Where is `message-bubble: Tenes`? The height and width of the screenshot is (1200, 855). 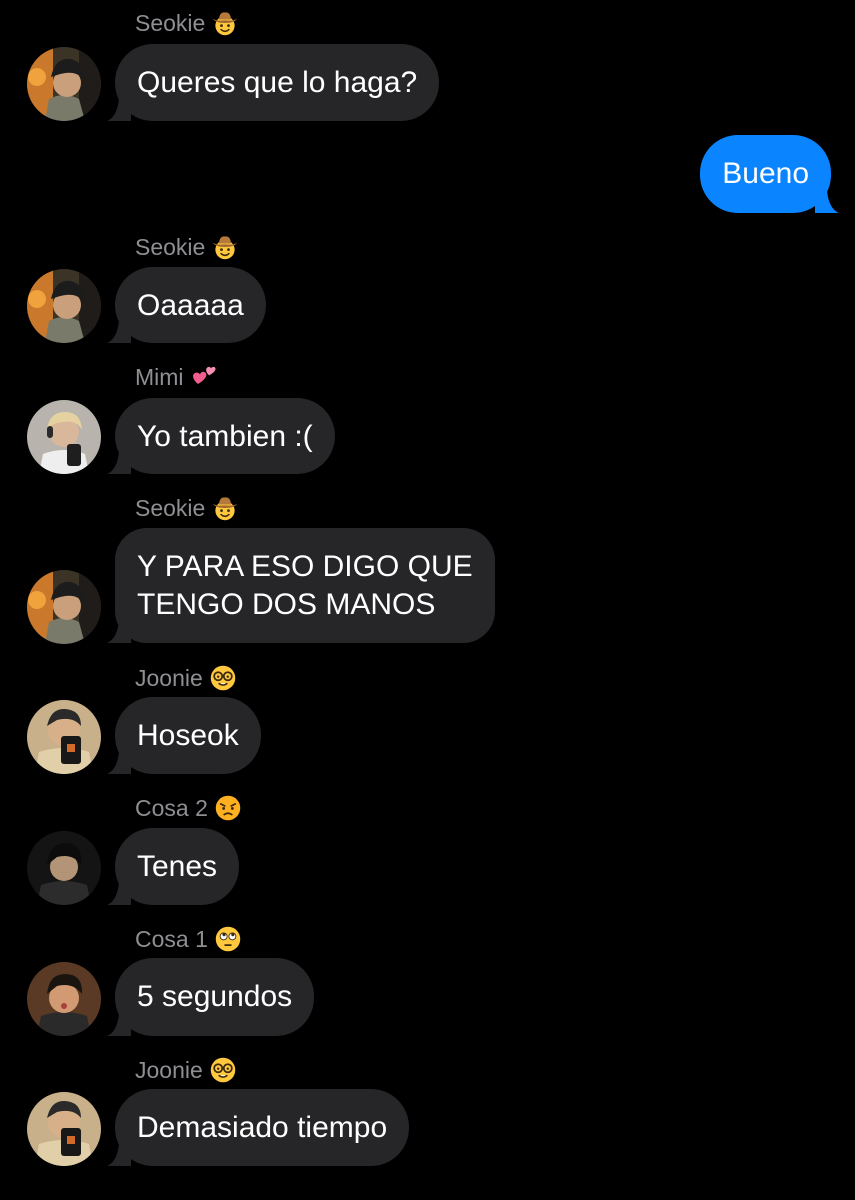
message-bubble: Tenes is located at coordinates (177, 866).